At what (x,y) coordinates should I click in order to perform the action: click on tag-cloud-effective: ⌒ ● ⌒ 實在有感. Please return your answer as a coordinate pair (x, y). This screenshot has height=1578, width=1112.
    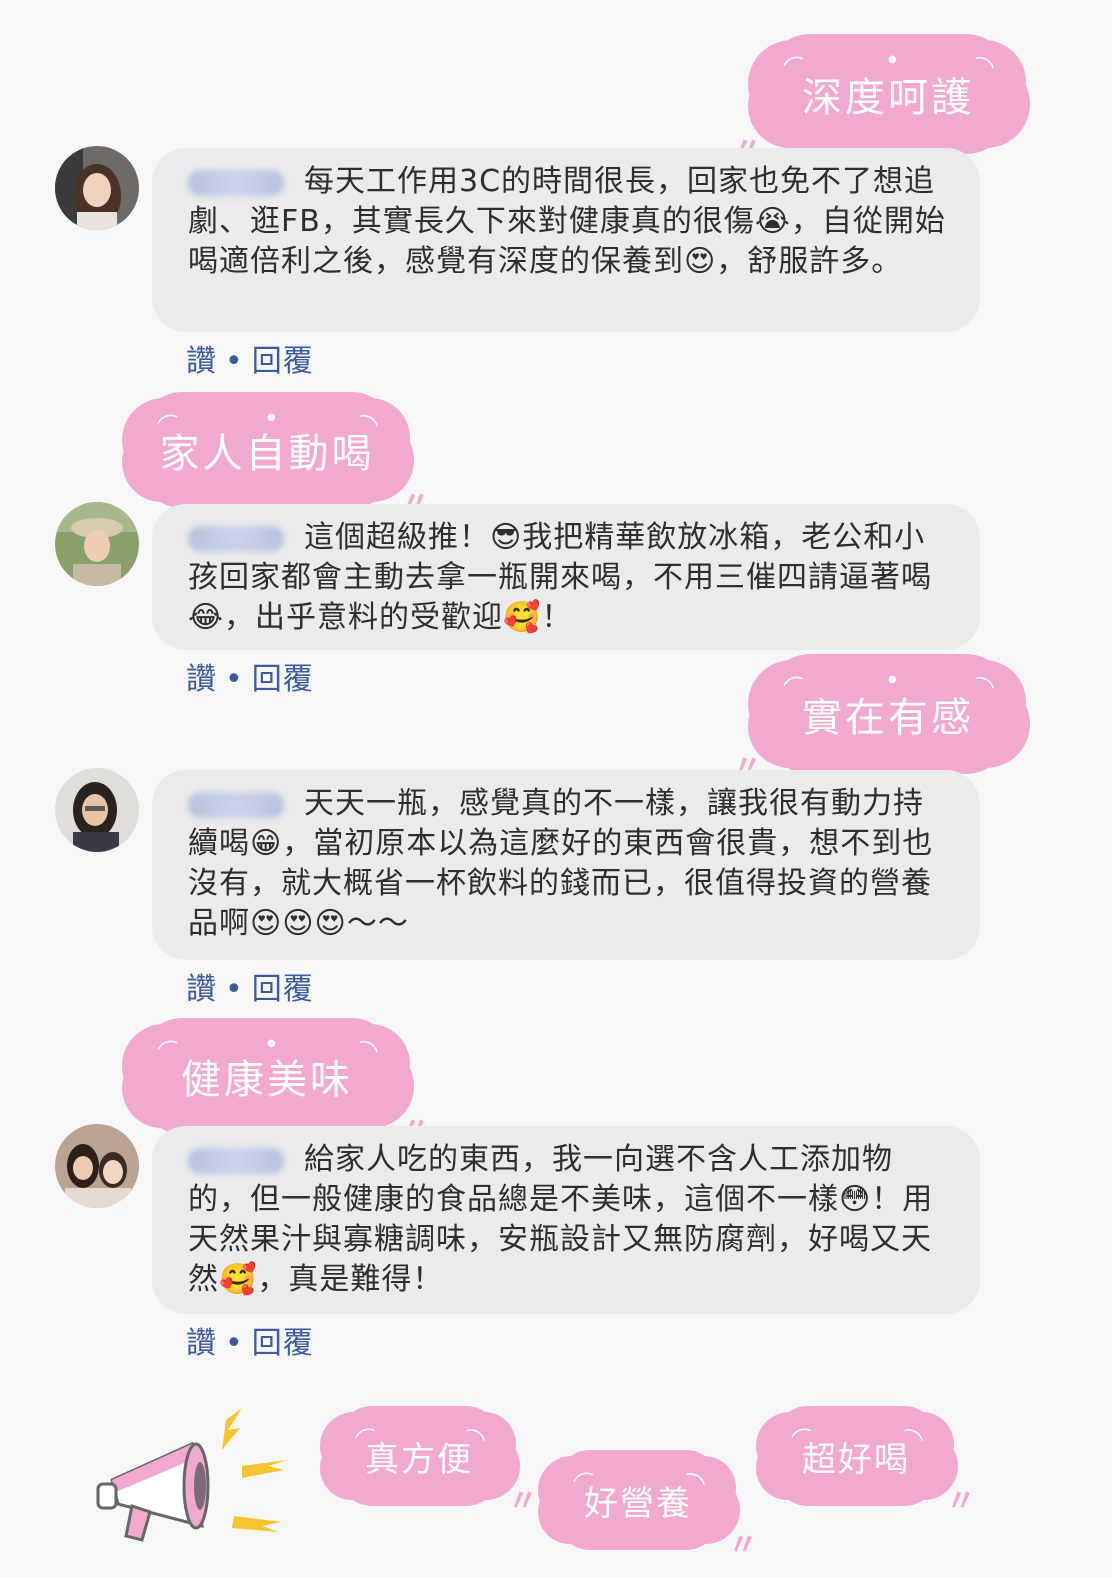
    Looking at the image, I should click on (888, 714).